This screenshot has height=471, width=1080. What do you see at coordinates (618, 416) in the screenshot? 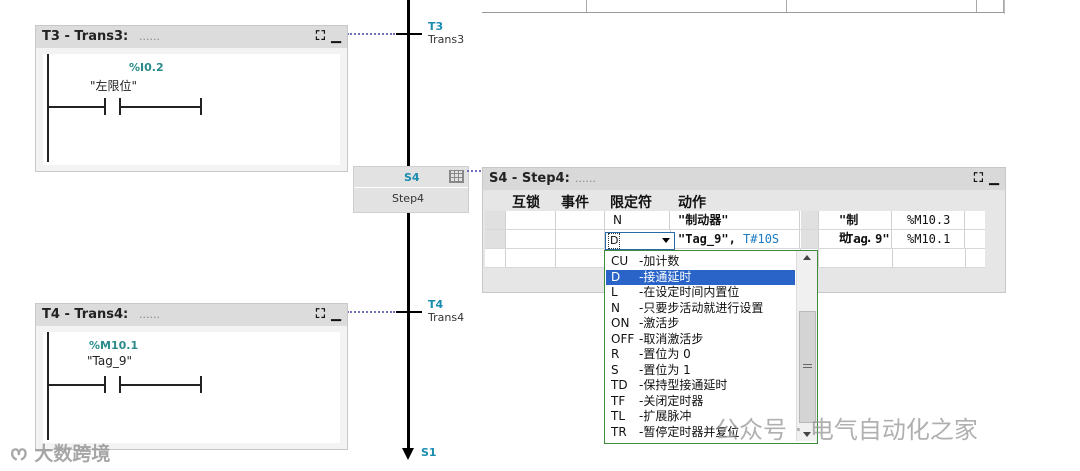
I see `option-code: TL` at bounding box center [618, 416].